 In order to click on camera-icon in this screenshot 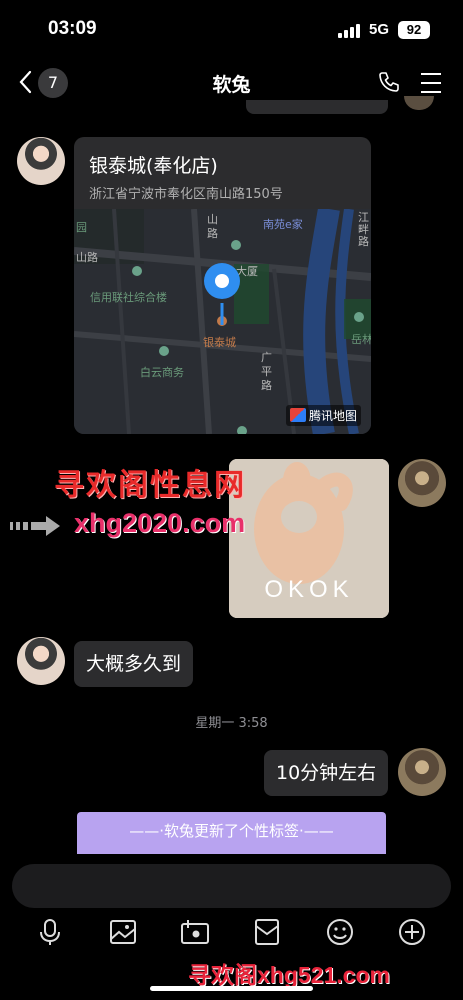, I will do `click(195, 932)`.